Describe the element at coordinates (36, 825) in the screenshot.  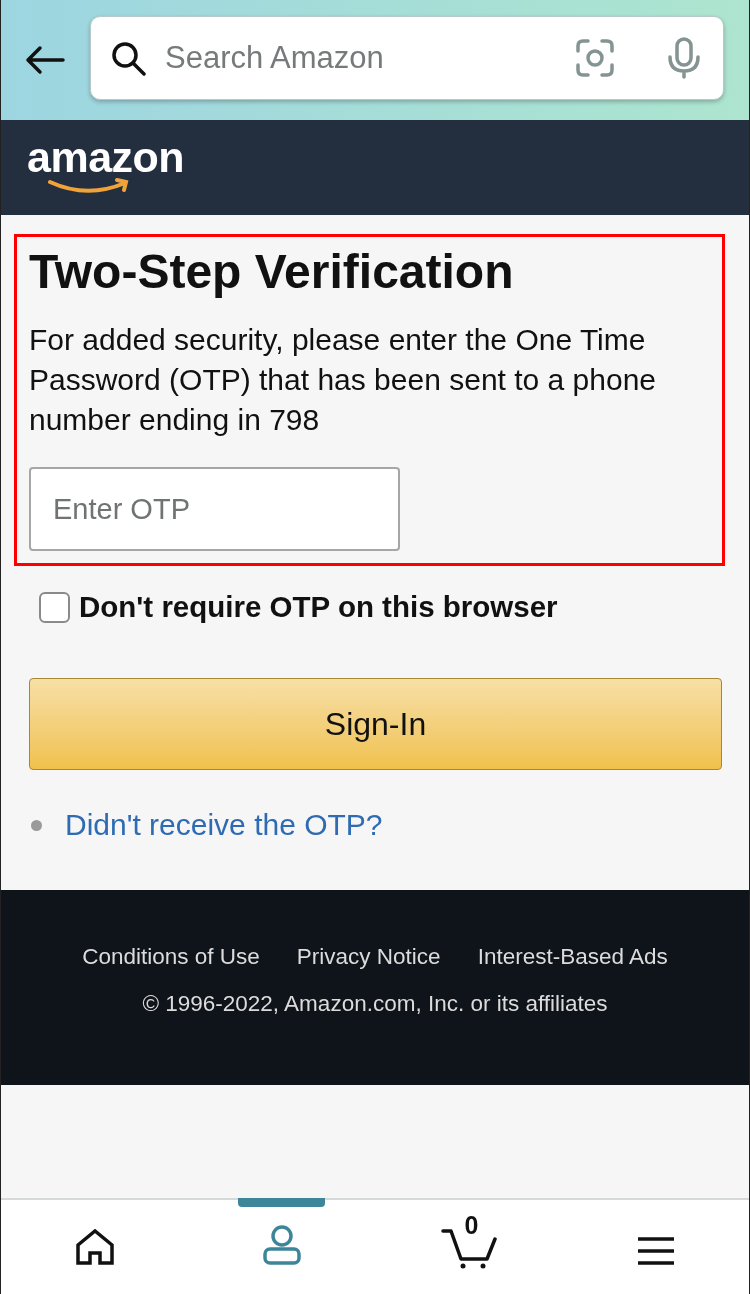
I see `bullet-icon` at that location.